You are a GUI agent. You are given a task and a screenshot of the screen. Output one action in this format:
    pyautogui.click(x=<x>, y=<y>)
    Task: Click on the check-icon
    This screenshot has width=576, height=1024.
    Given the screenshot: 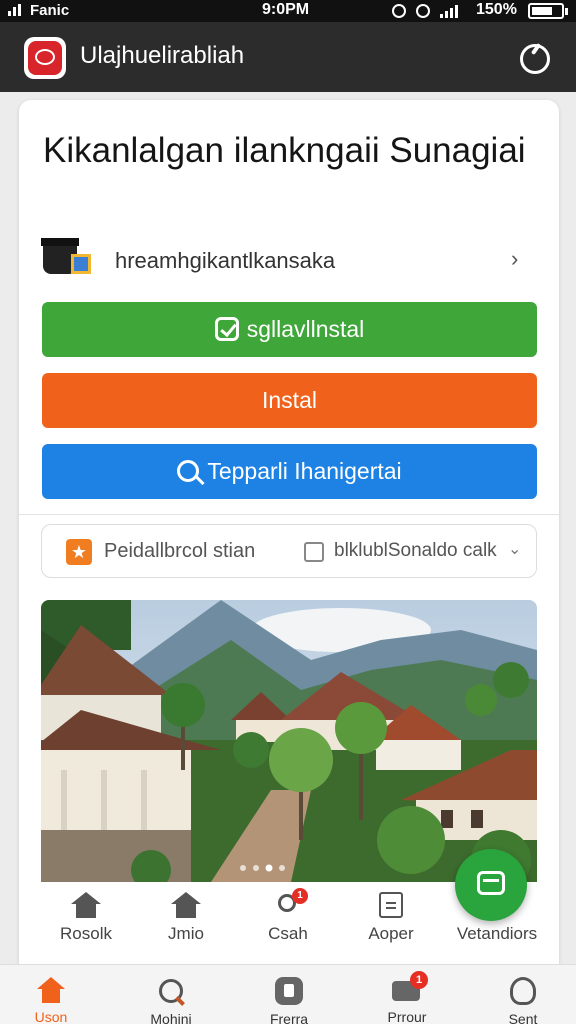 What is the action you would take?
    pyautogui.click(x=226, y=328)
    